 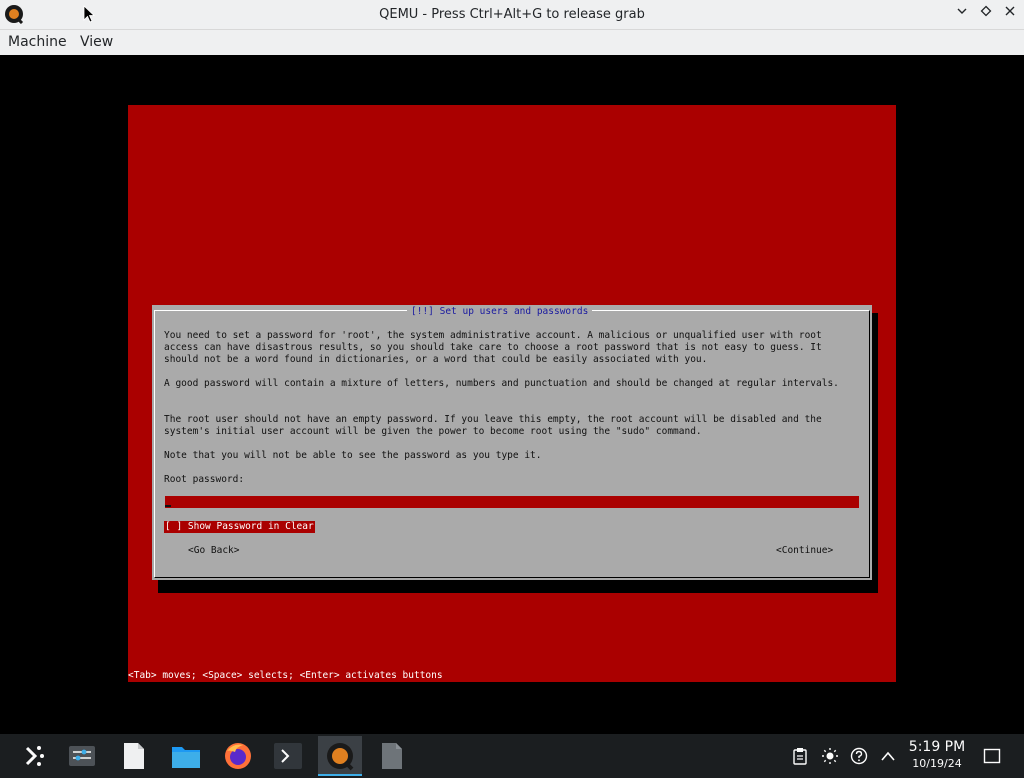 I want to click on menu-view: View, so click(x=96, y=42).